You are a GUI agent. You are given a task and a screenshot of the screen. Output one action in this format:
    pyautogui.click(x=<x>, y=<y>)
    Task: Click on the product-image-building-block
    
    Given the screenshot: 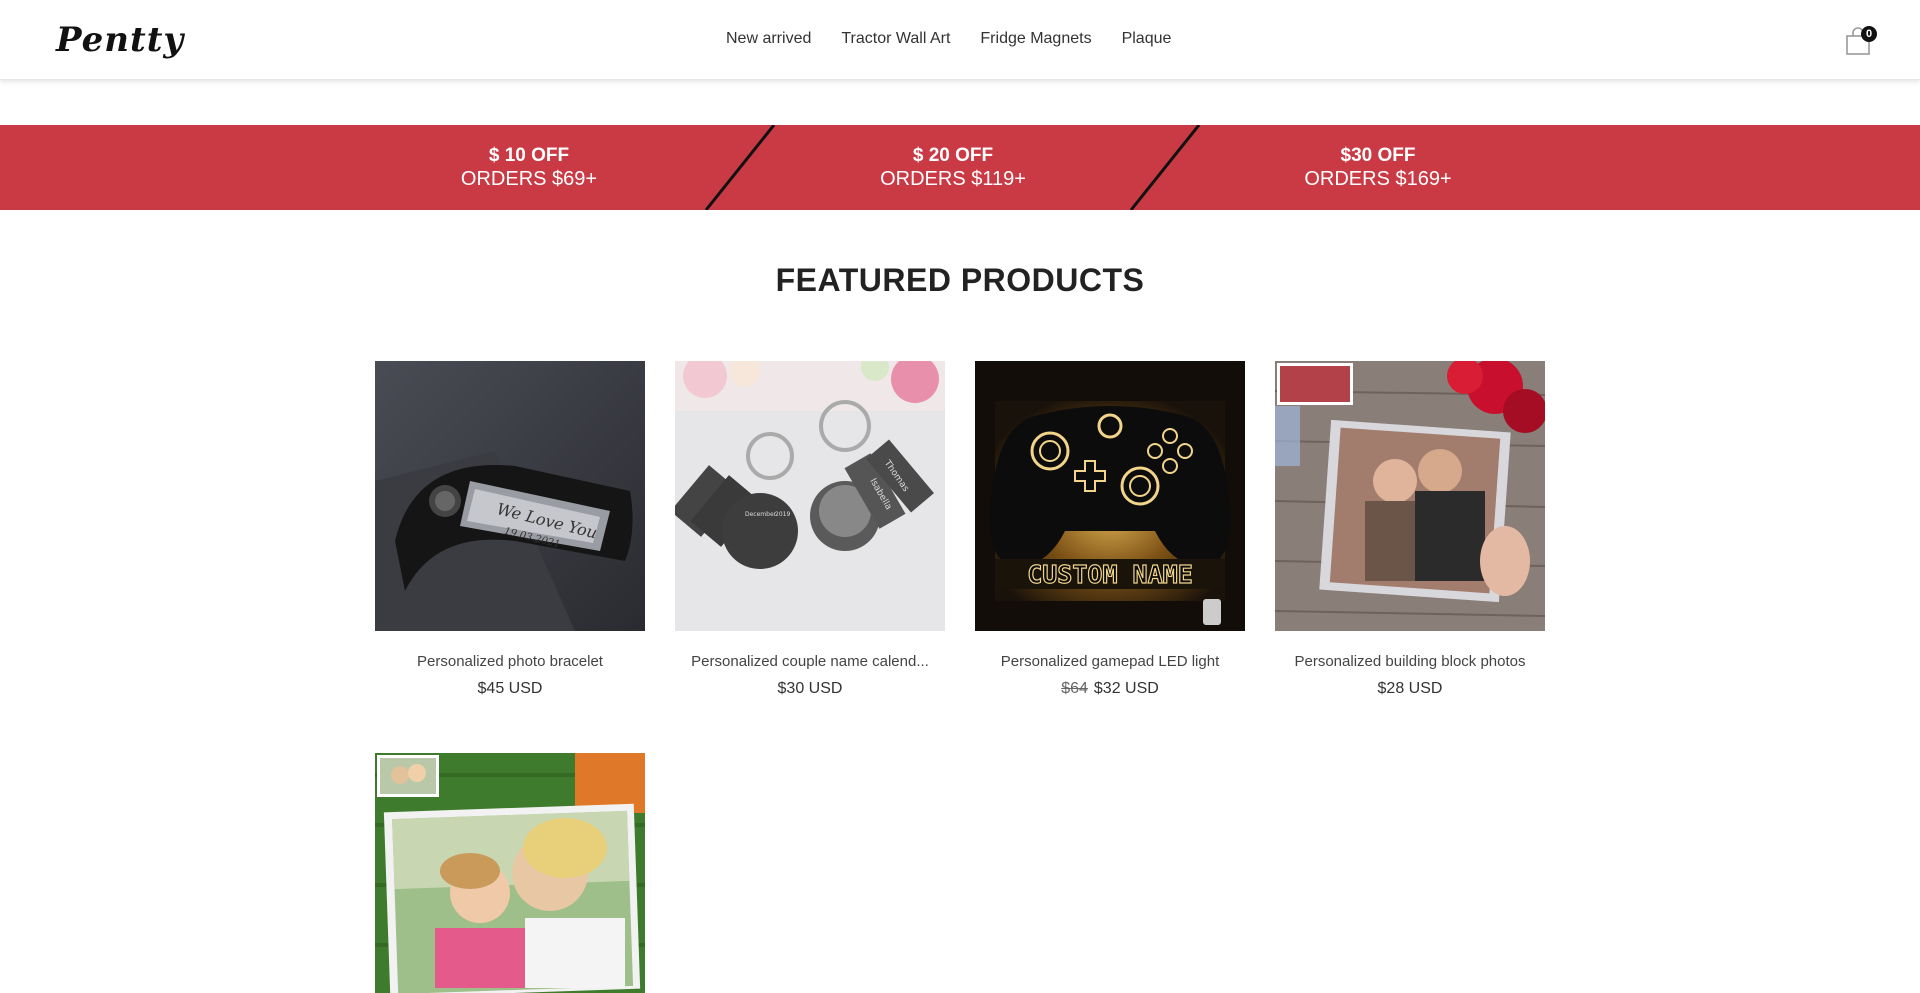 What is the action you would take?
    pyautogui.click(x=1410, y=496)
    